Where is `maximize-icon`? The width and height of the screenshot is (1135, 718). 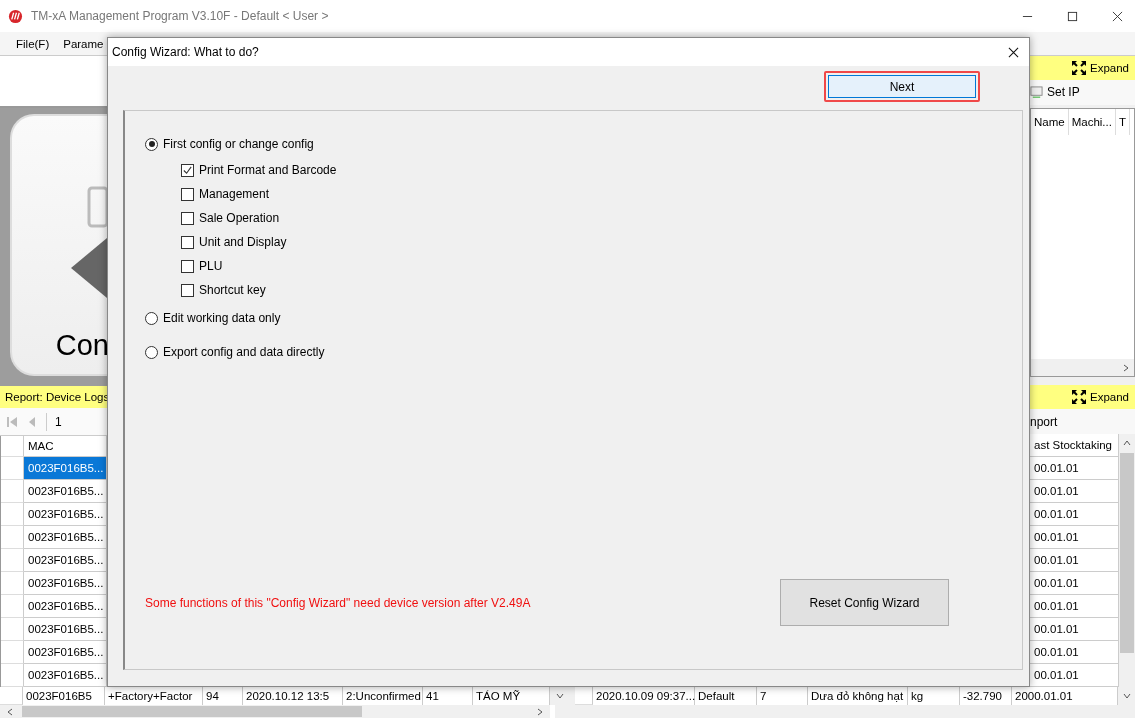 maximize-icon is located at coordinates (1072, 16).